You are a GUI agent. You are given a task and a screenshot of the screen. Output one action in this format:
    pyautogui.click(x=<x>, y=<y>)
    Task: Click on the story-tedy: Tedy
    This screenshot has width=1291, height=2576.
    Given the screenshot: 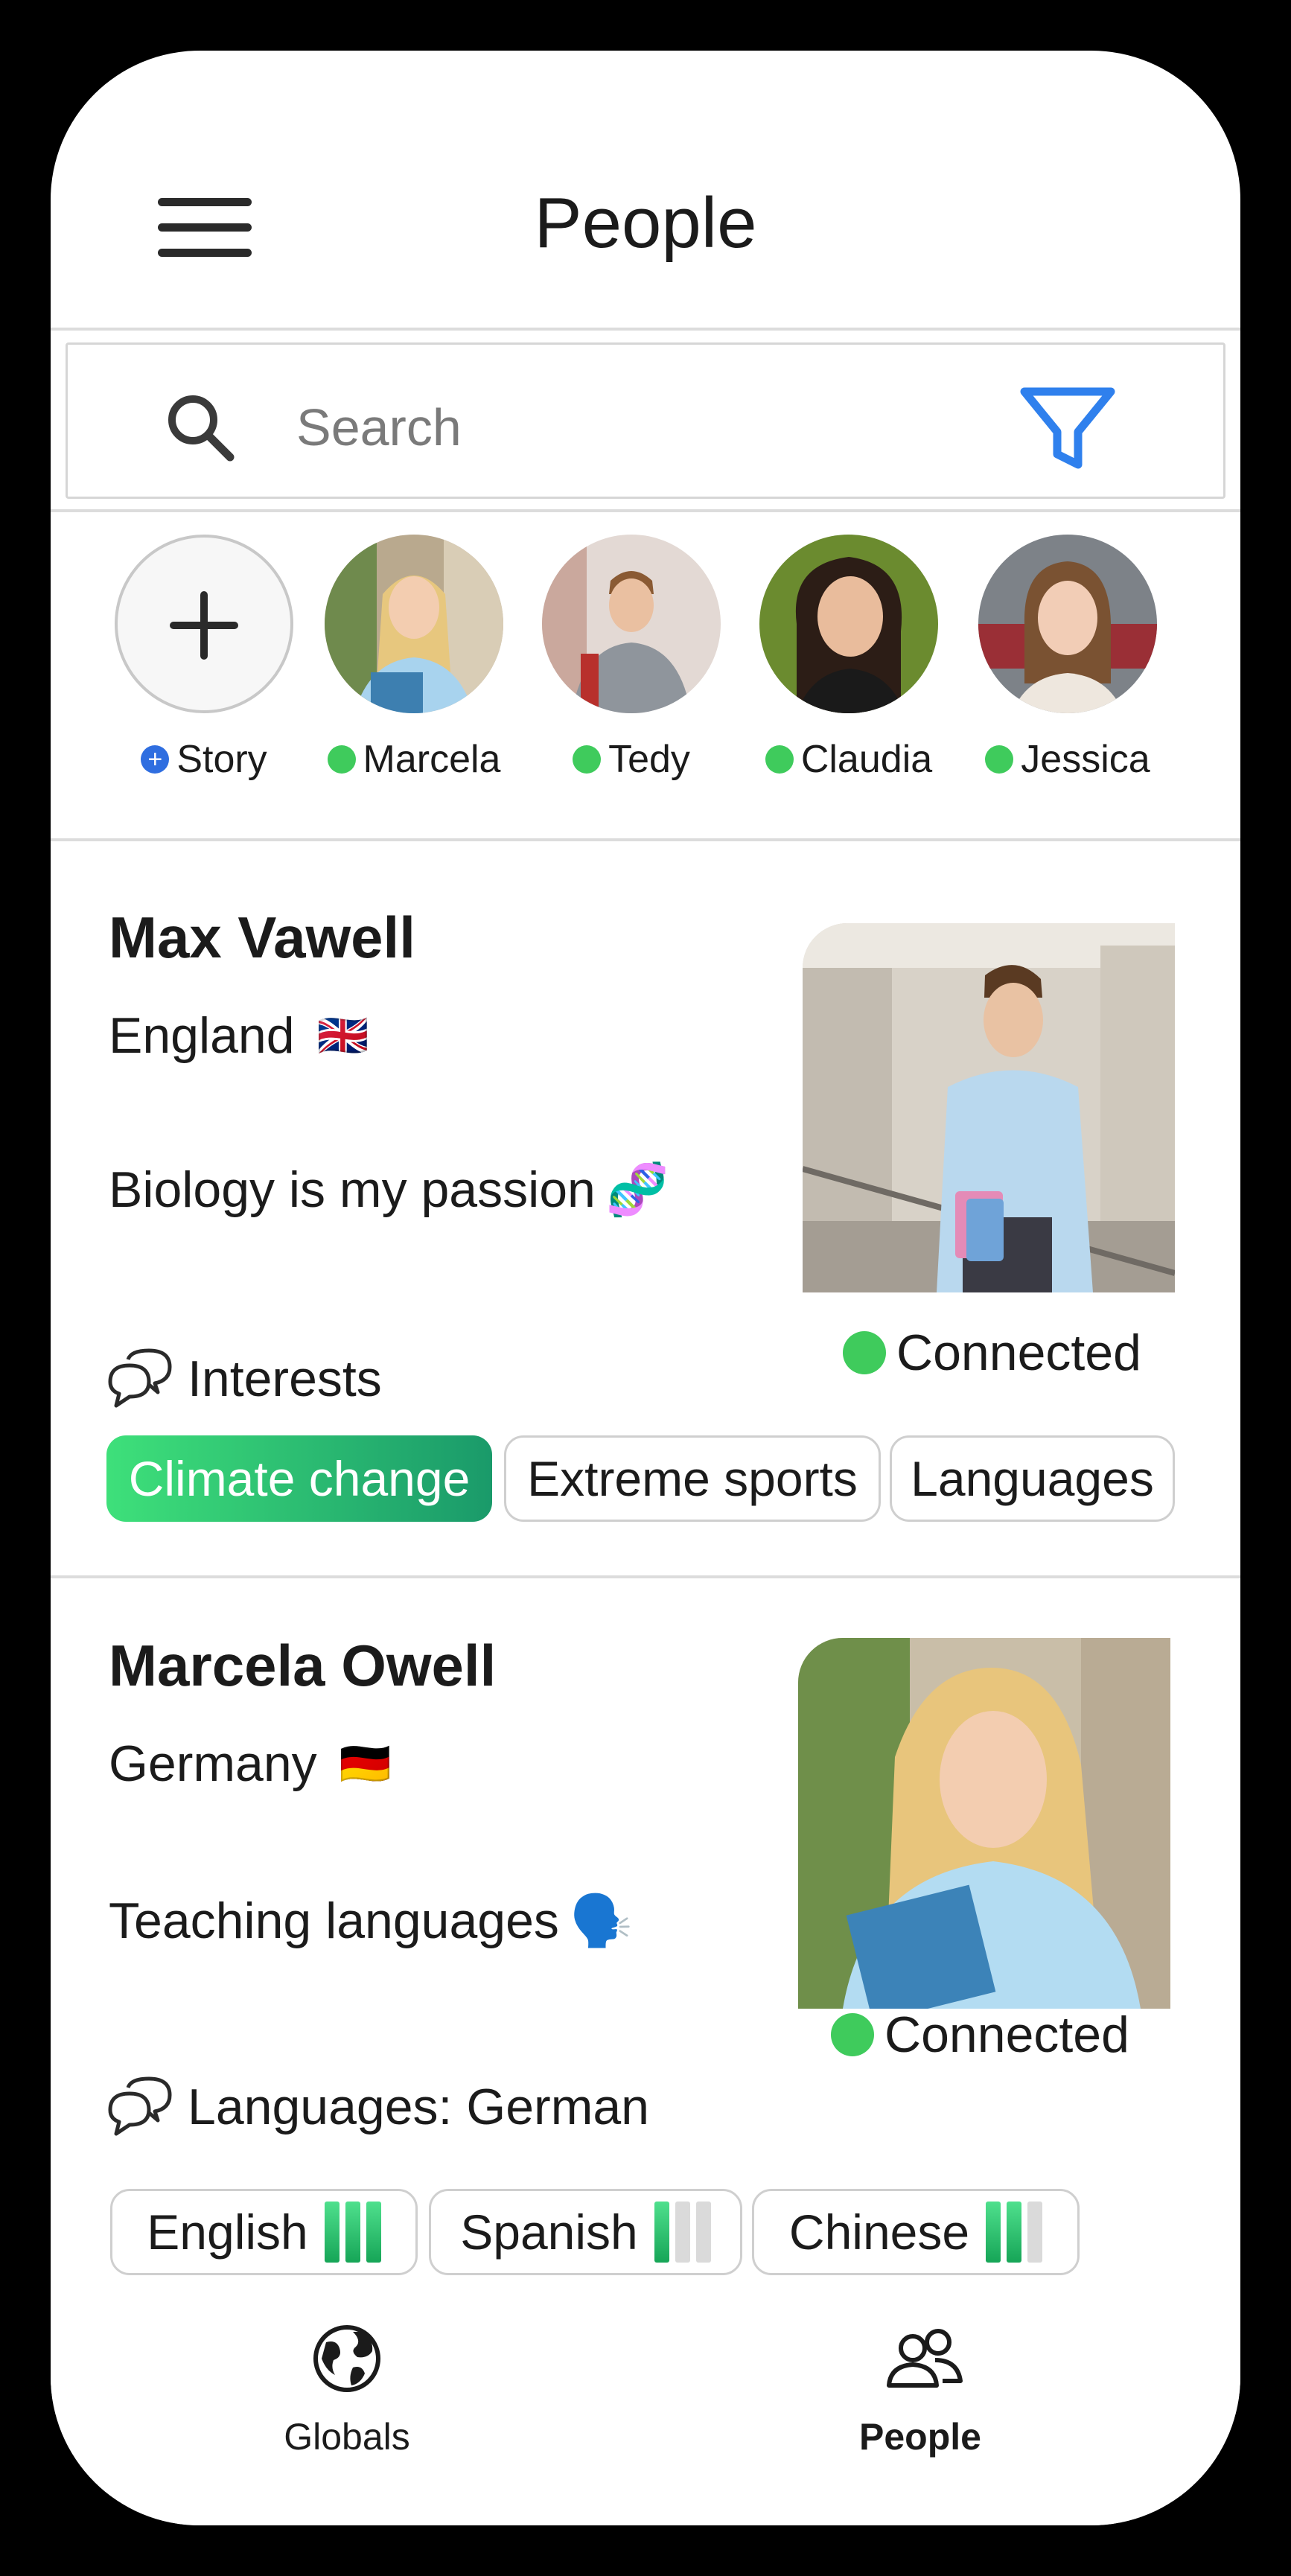 What is the action you would take?
    pyautogui.click(x=631, y=676)
    